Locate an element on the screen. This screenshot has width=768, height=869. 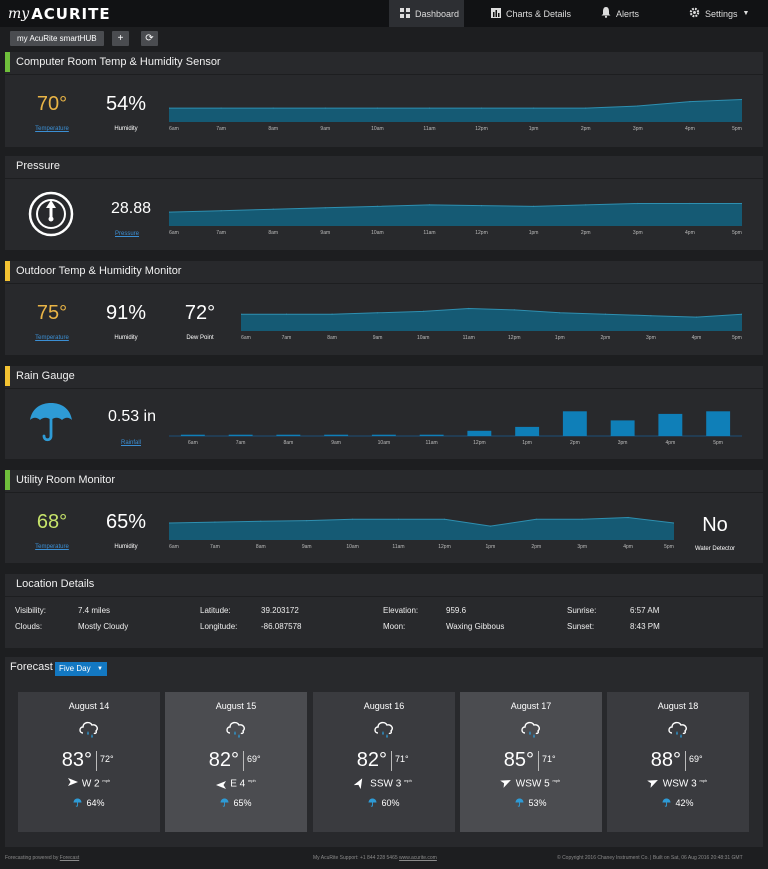
nav-settings: Settings ▼ is located at coordinates (719, 13).